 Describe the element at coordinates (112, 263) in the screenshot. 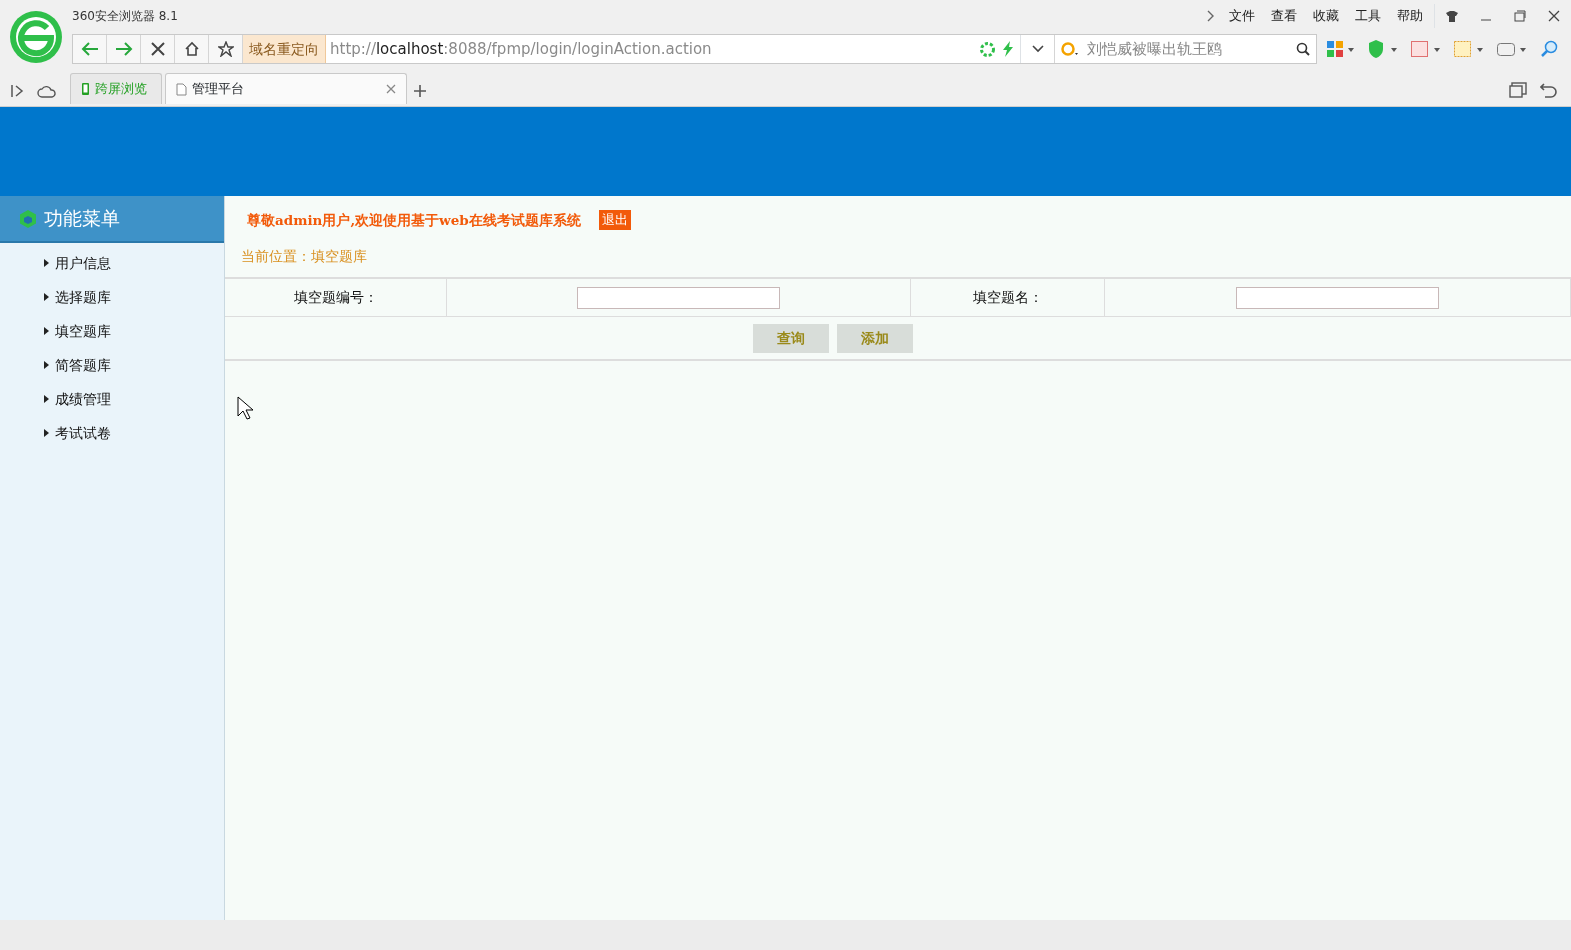

I see `sidebar-item: 用户信息` at that location.